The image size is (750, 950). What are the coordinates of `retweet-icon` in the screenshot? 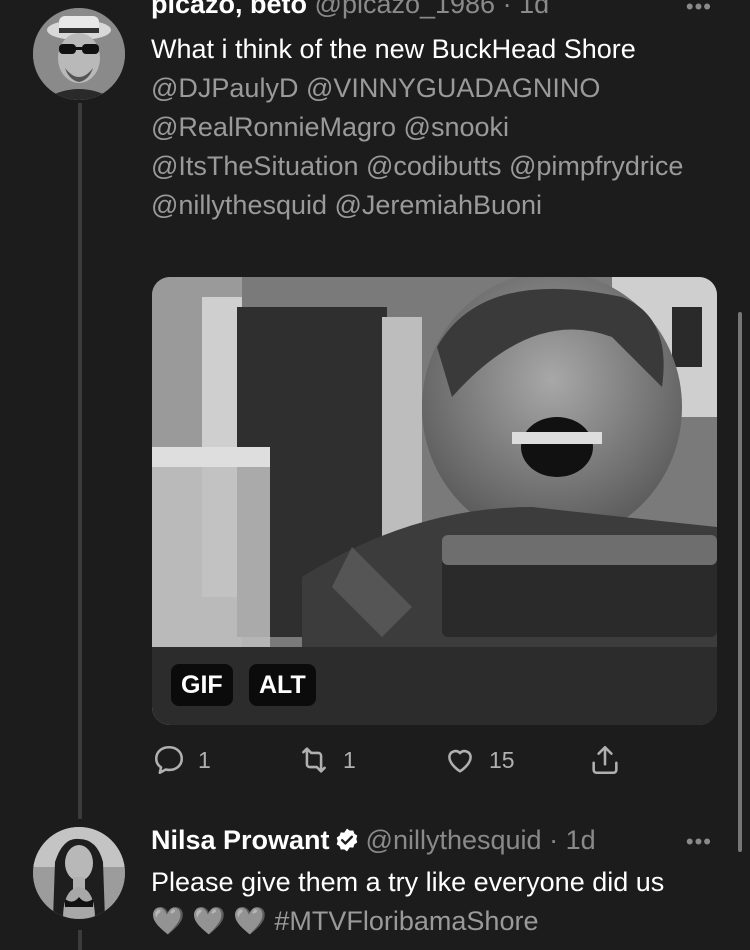 It's located at (314, 760).